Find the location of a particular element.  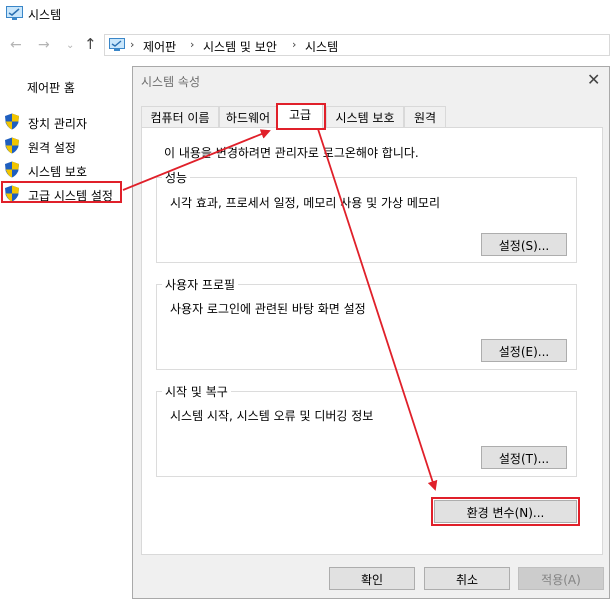

group-legend: 시작 및 복구 is located at coordinates (196, 391).